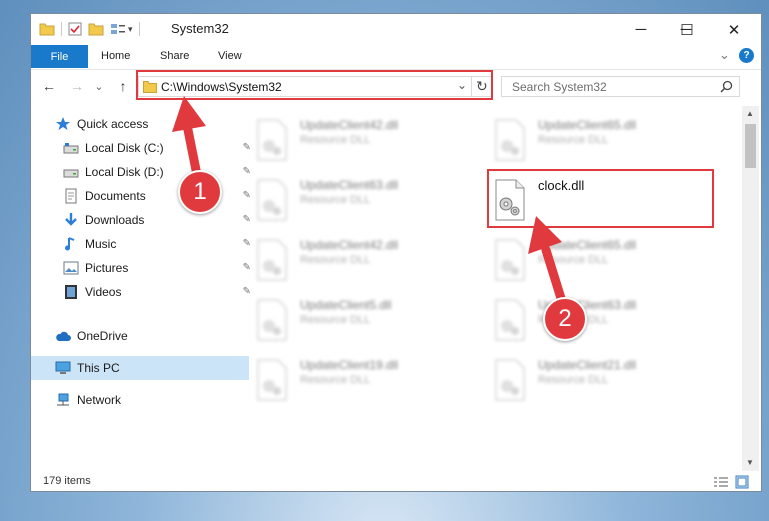 The image size is (769, 521). I want to click on sidebar-item-network: Network, so click(140, 400).